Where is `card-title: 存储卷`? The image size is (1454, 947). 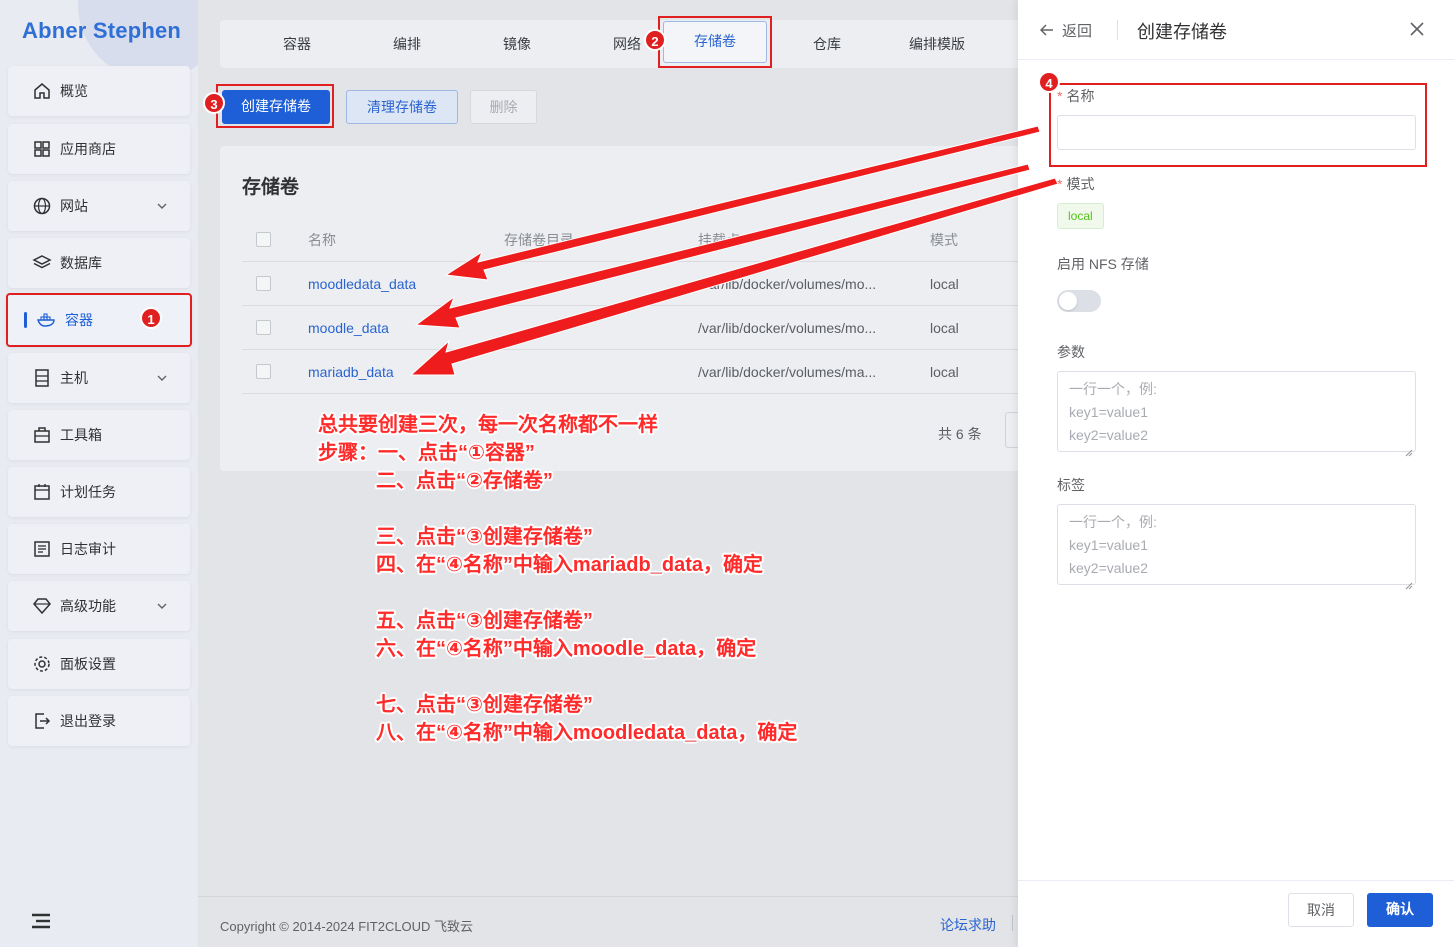 card-title: 存储卷 is located at coordinates (271, 187).